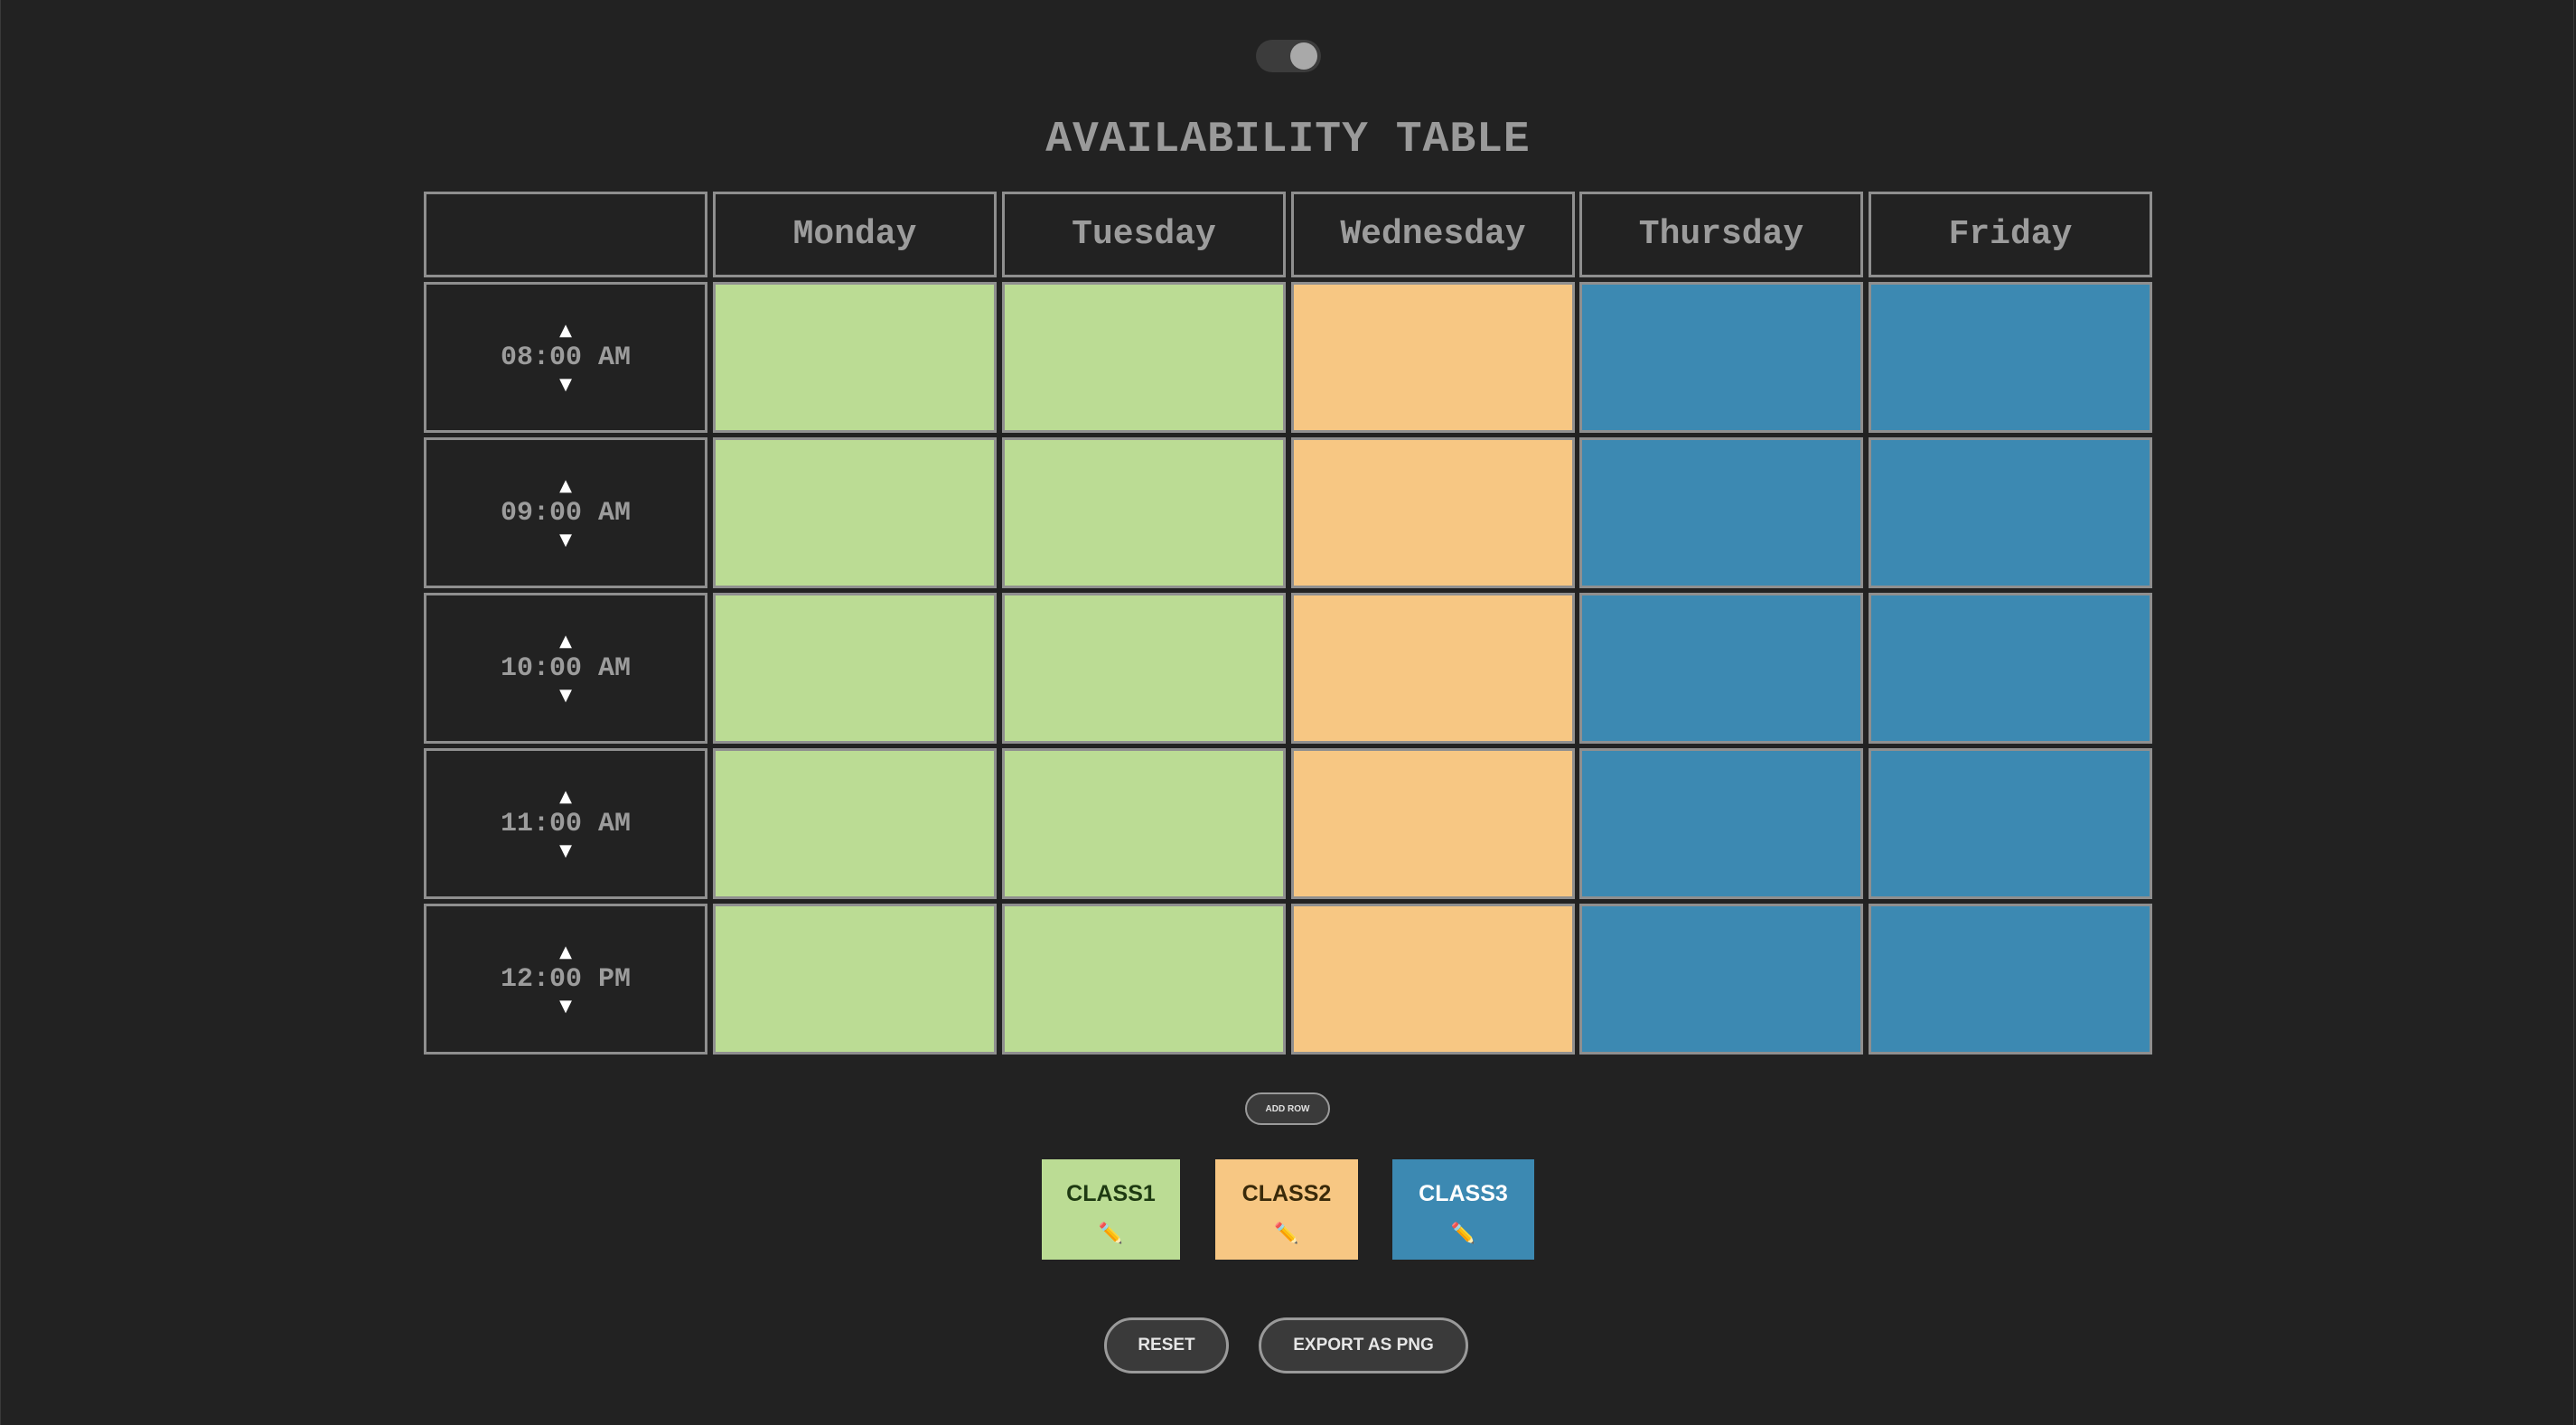 Image resolution: width=2576 pixels, height=1425 pixels. What do you see at coordinates (1363, 1345) in the screenshot?
I see `export-png-button: EXPORT AS PNG` at bounding box center [1363, 1345].